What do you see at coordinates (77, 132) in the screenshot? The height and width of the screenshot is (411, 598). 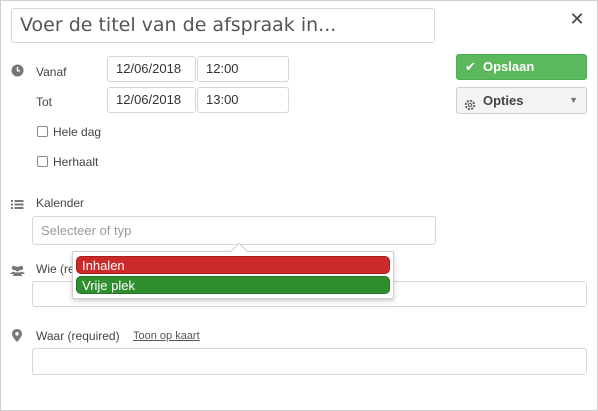 I see `all-day-label: Hele dag` at bounding box center [77, 132].